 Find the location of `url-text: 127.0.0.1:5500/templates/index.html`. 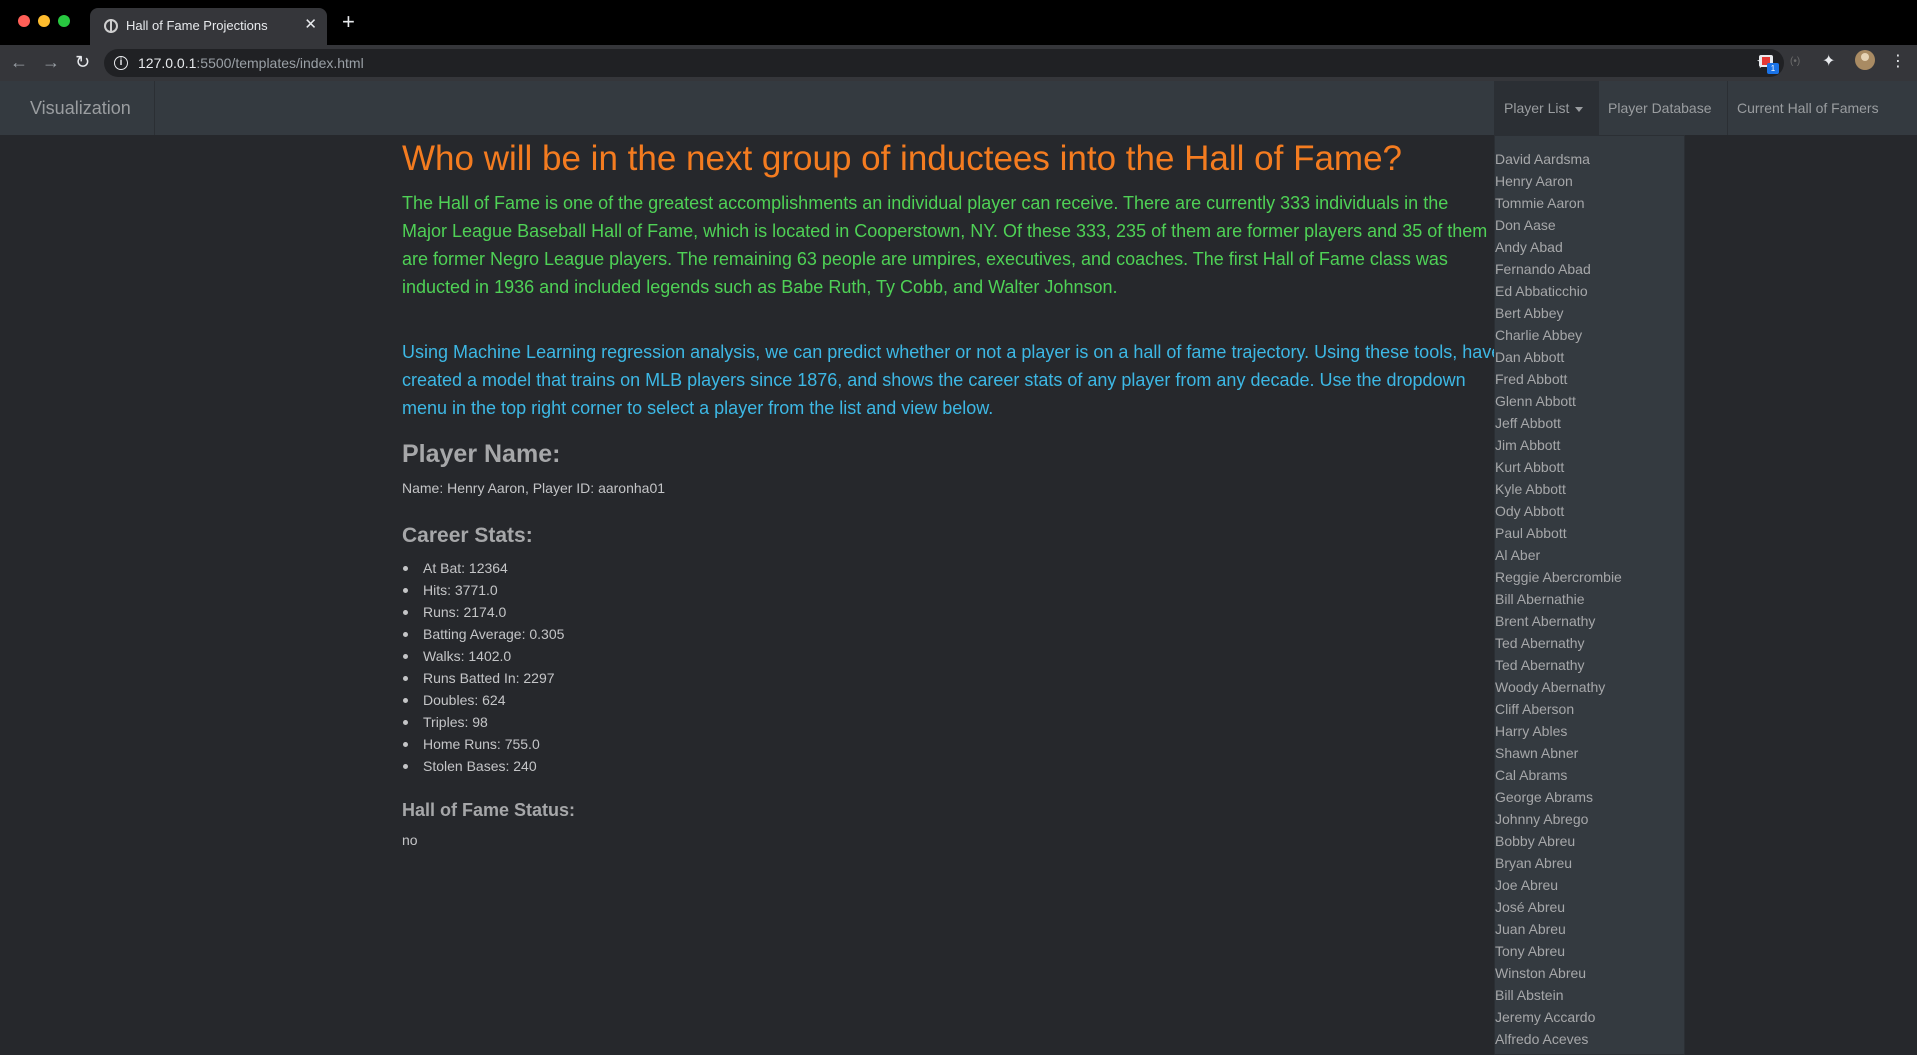

url-text: 127.0.0.1:5500/templates/index.html is located at coordinates (251, 63).